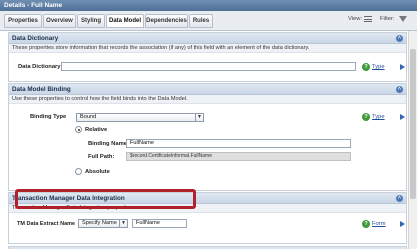 This screenshot has height=249, width=417. Describe the element at coordinates (41, 89) in the screenshot. I see `section-title: Data Model Binding` at that location.